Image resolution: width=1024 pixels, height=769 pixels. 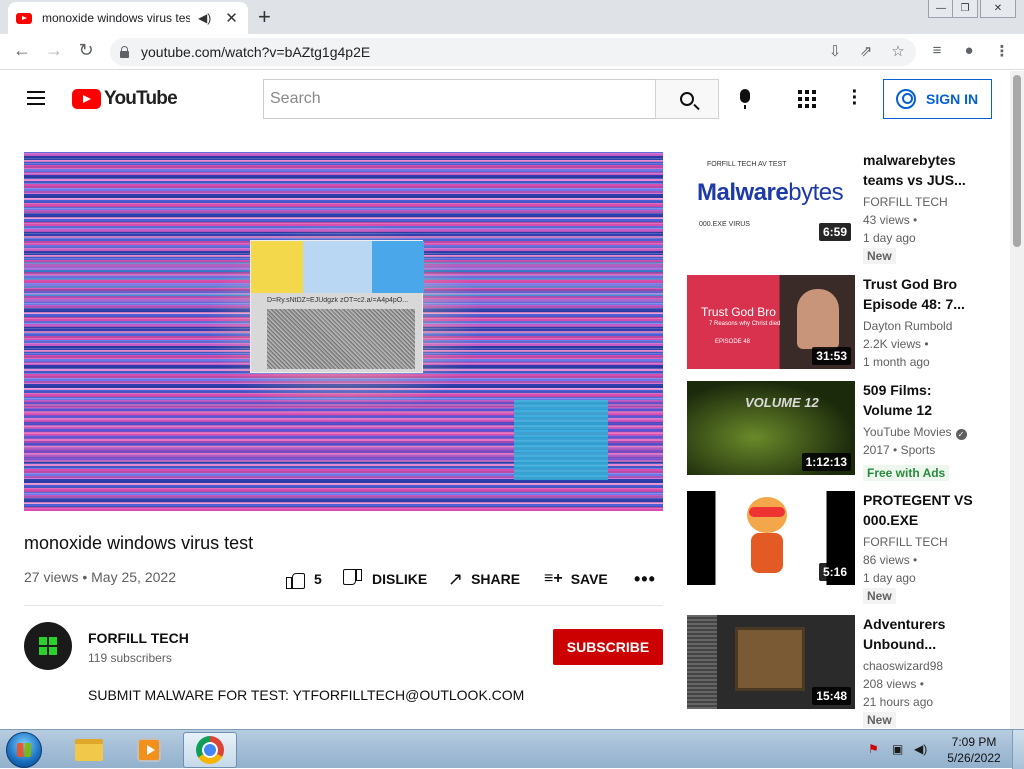 I want to click on forward-arrow-icon: →, so click(x=54, y=50).